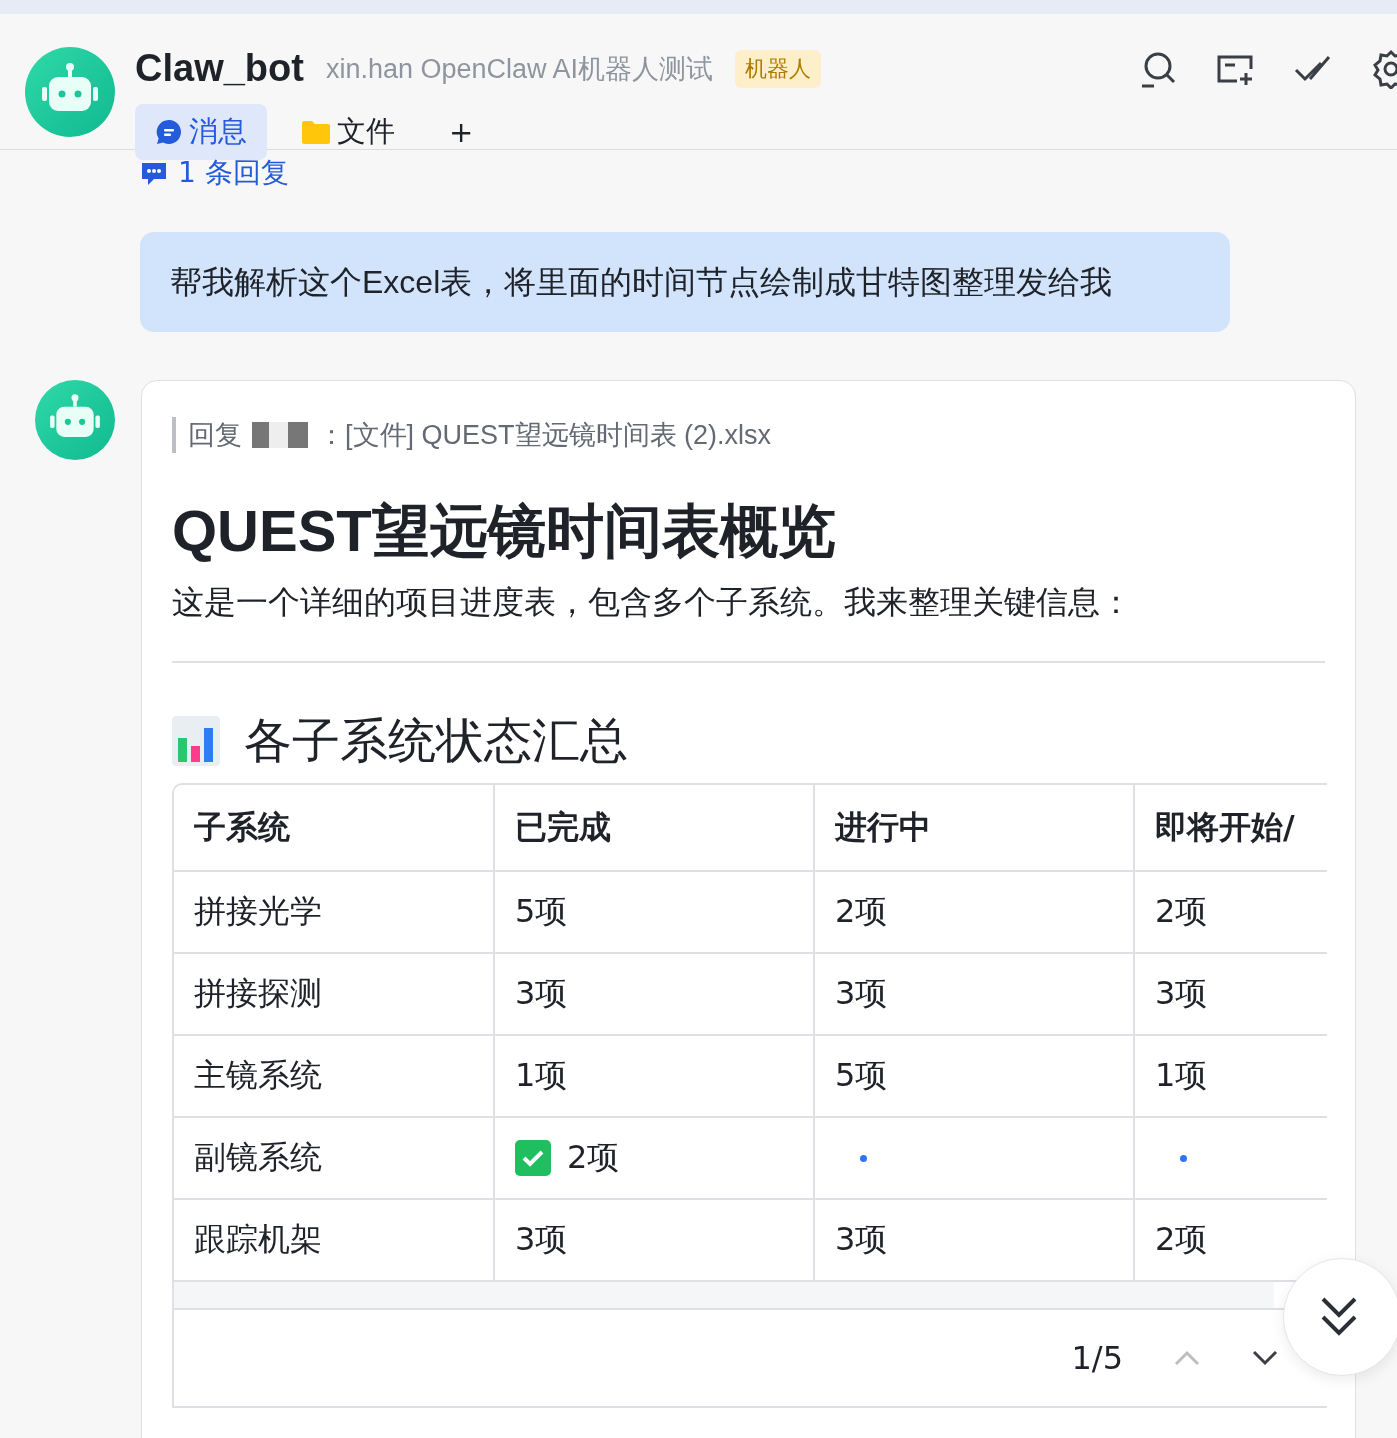 The height and width of the screenshot is (1438, 1397). What do you see at coordinates (1265, 1358) in the screenshot?
I see `next-page-button` at bounding box center [1265, 1358].